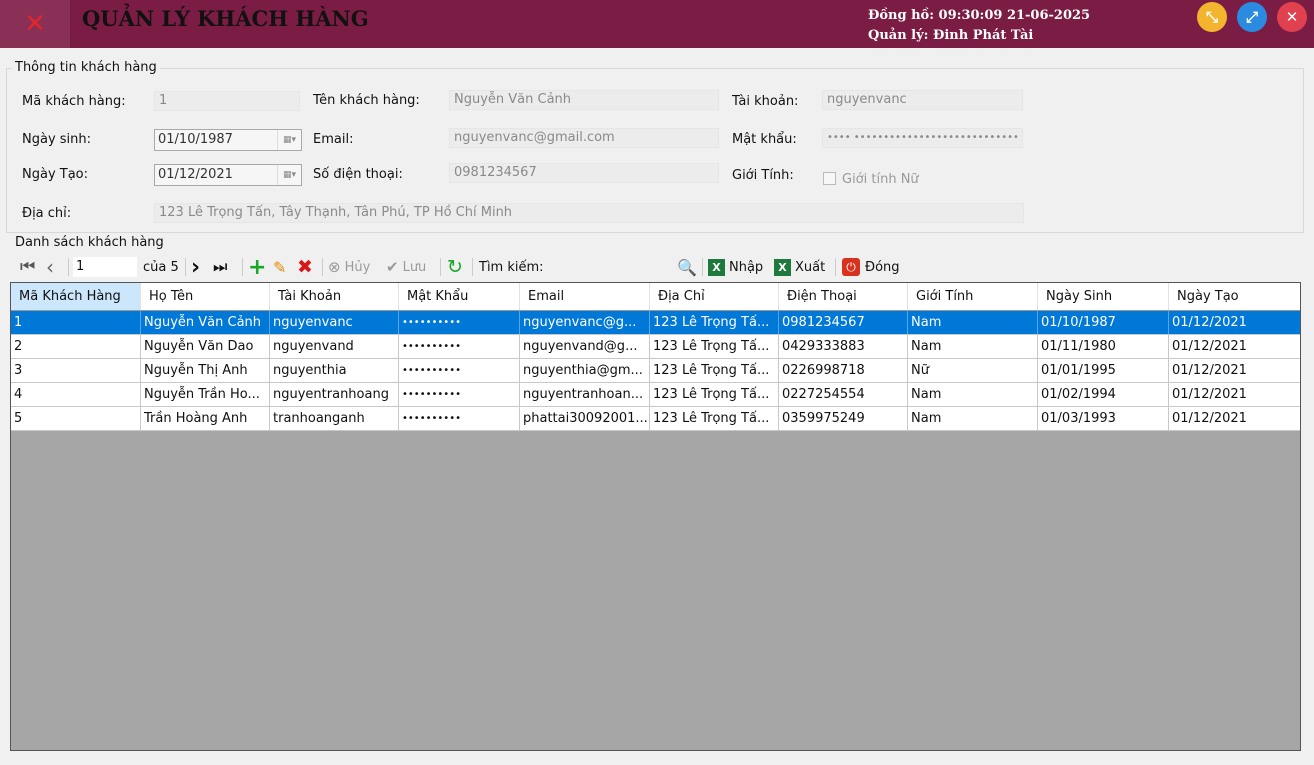  Describe the element at coordinates (1103, 296) in the screenshot. I see `column-header: Ngày Sinh` at that location.